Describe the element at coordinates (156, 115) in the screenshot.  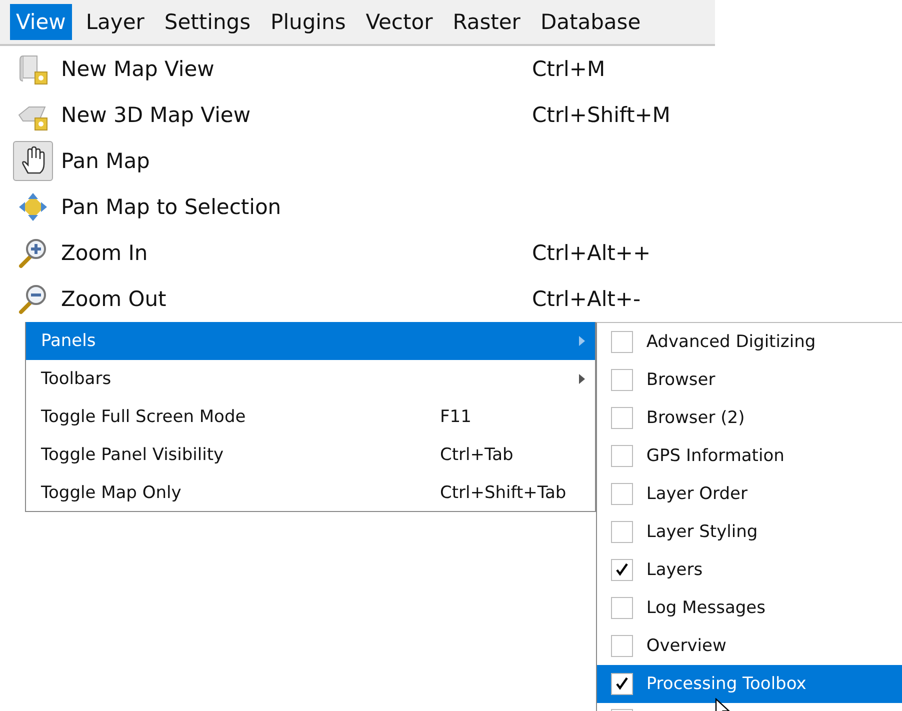
I see `menu-item: New 3D Map View` at that location.